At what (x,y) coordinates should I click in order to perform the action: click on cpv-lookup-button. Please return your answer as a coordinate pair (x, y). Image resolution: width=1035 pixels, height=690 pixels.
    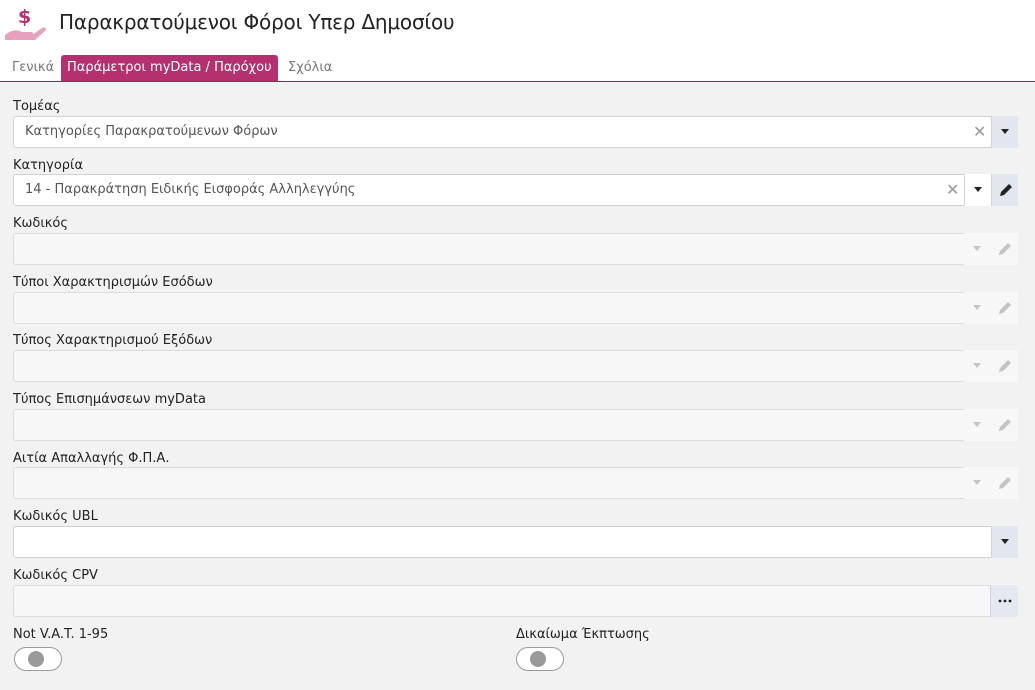
    Looking at the image, I should click on (1004, 601).